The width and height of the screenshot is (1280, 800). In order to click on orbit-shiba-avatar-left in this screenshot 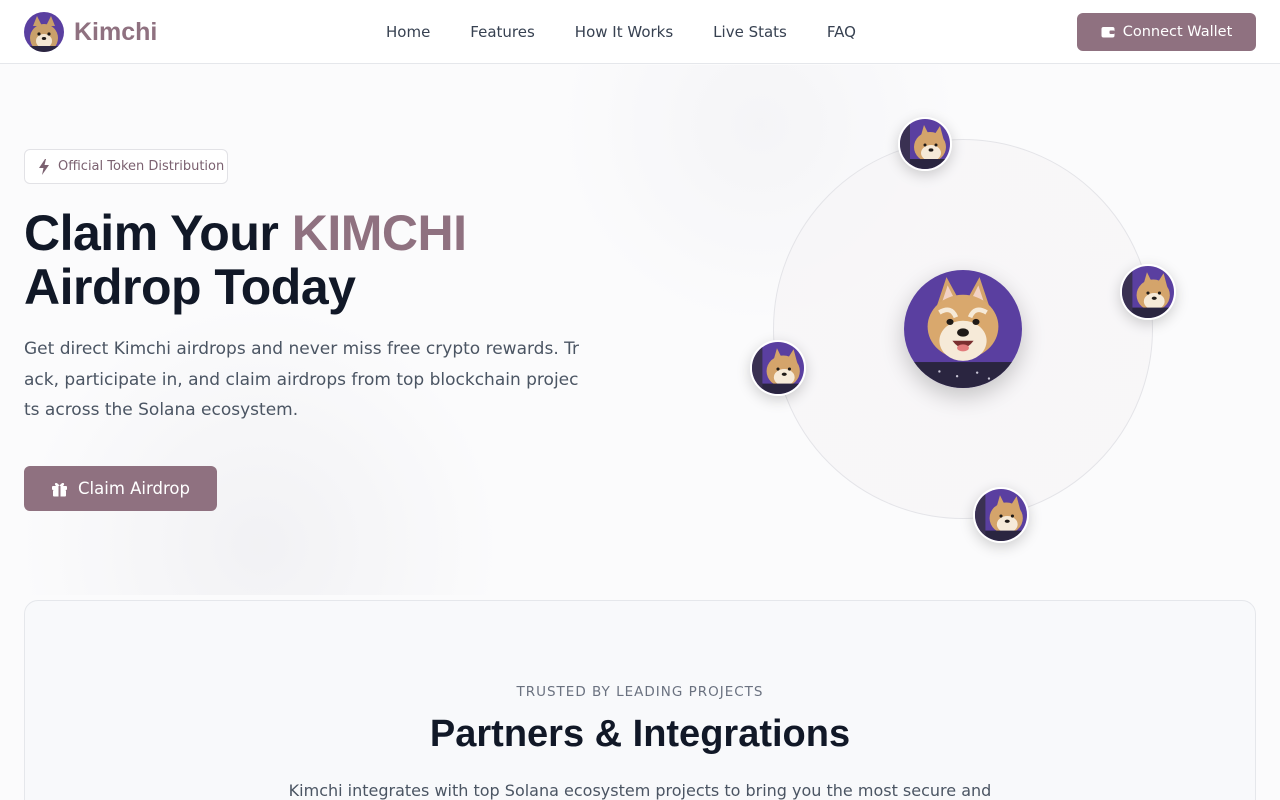, I will do `click(778, 368)`.